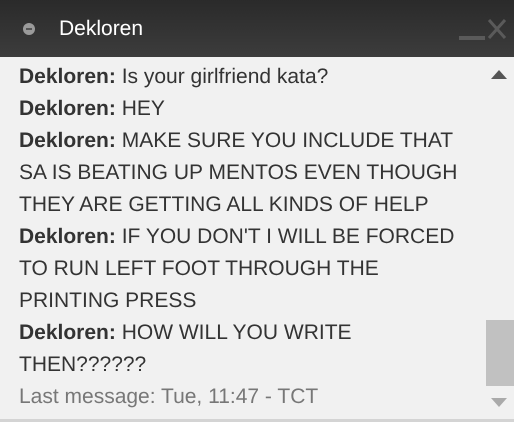 This screenshot has width=514, height=422. What do you see at coordinates (498, 74) in the screenshot?
I see `scroll-up-icon` at bounding box center [498, 74].